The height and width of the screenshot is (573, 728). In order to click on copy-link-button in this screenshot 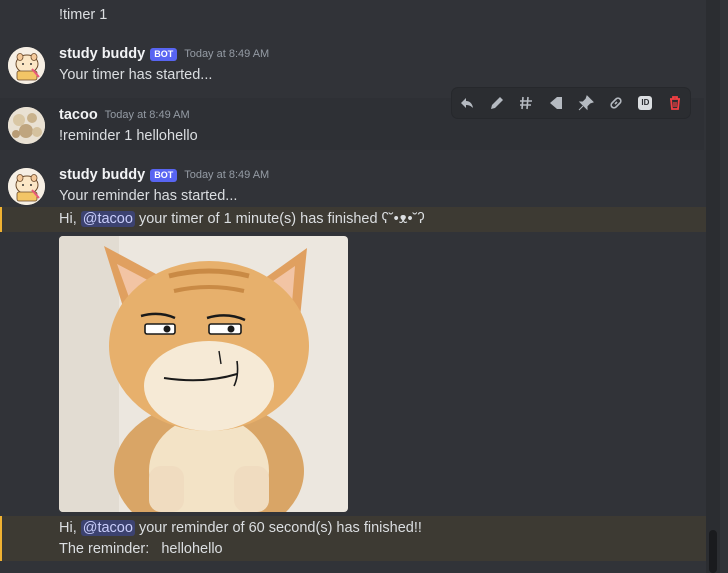, I will do `click(616, 103)`.